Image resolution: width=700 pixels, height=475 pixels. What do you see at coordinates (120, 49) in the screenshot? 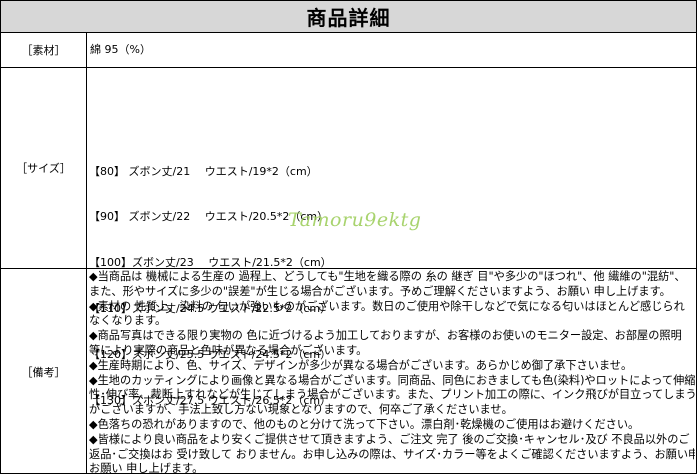
I see `material-value: 綿 95（%）` at bounding box center [120, 49].